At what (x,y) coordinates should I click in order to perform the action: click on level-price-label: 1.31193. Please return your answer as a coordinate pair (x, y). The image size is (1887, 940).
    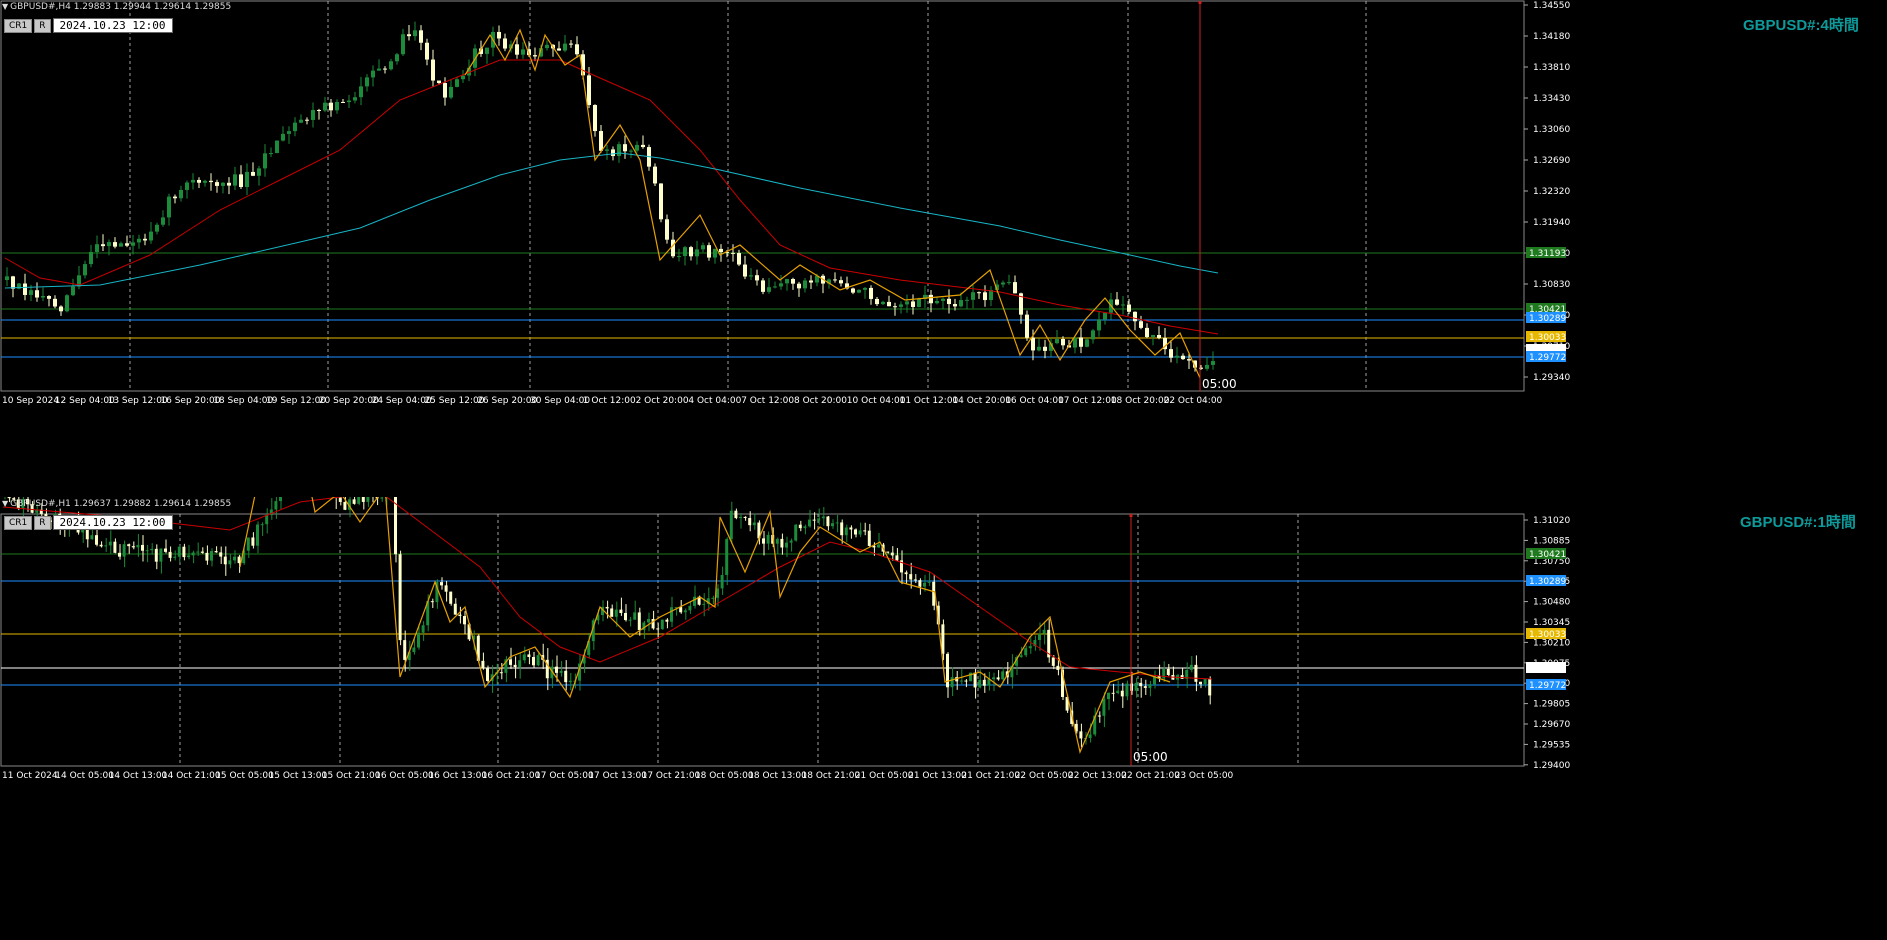
    Looking at the image, I should click on (1547, 254).